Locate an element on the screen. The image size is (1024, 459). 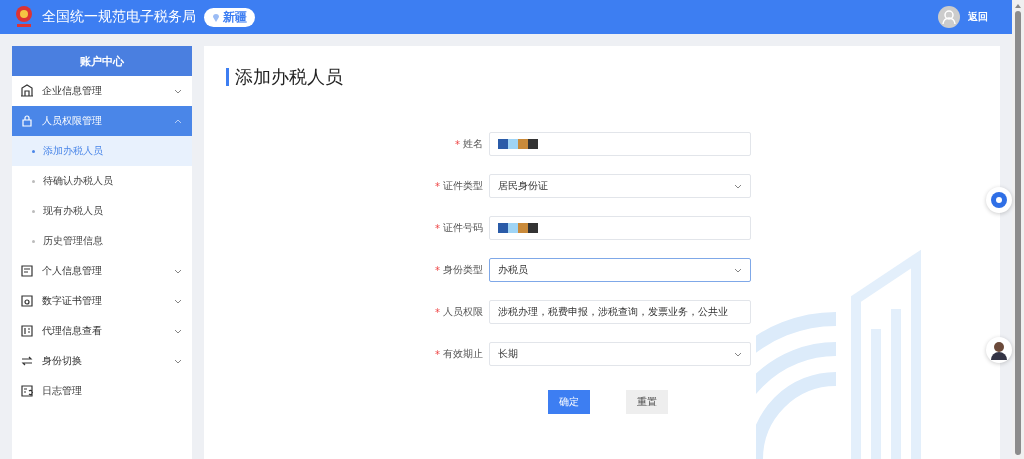
sidebar-item-label: 个人信息管理 is located at coordinates (72, 271).